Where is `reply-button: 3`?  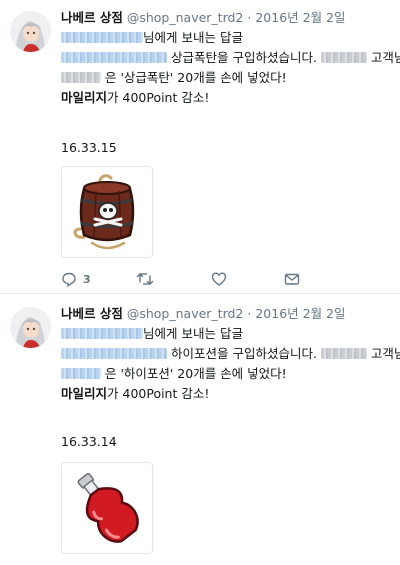
reply-button: 3 is located at coordinates (76, 279).